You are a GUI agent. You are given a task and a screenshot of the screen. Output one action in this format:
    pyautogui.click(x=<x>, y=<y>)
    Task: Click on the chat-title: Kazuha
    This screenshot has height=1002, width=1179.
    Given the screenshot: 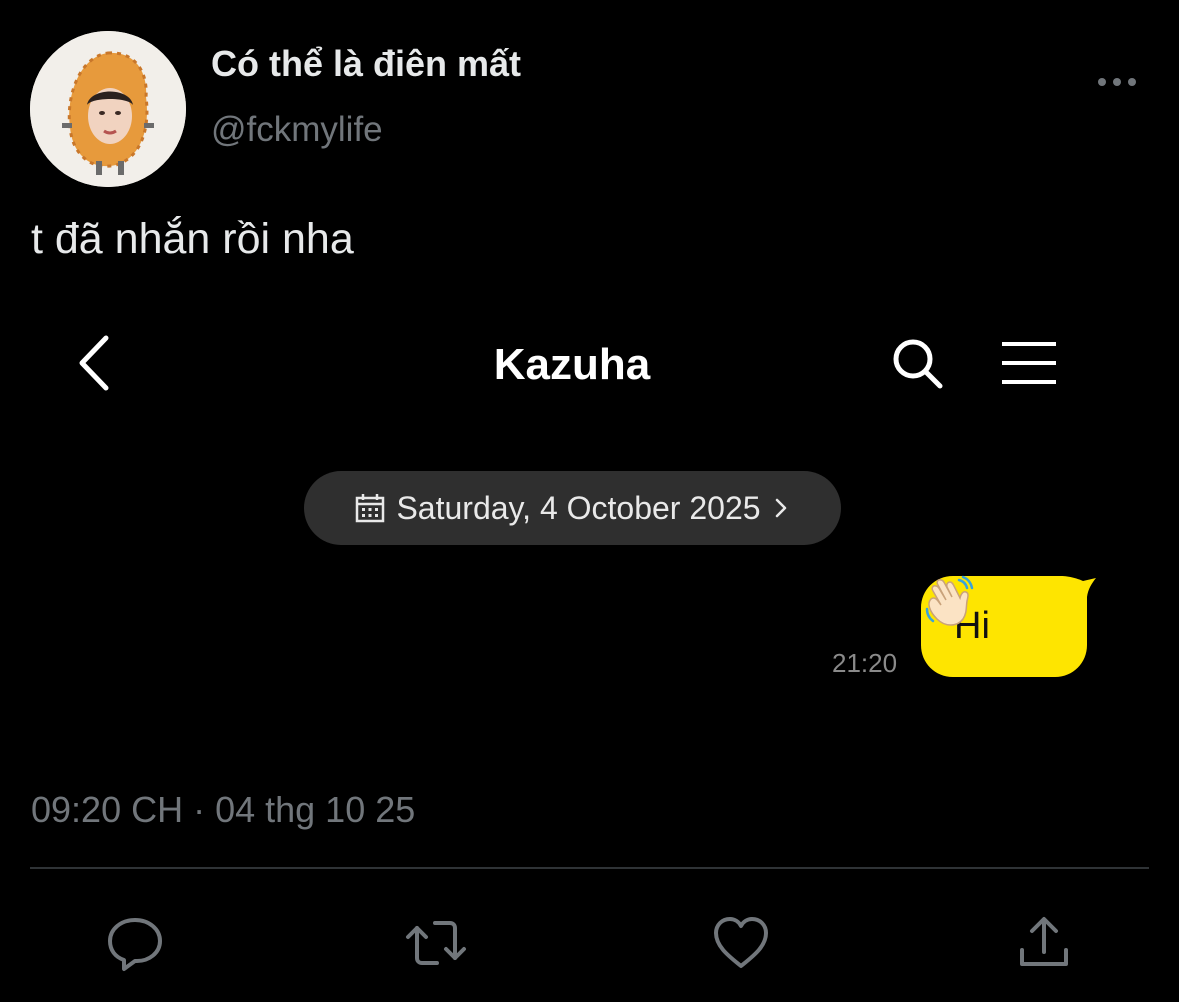 What is the action you would take?
    pyautogui.click(x=572, y=364)
    